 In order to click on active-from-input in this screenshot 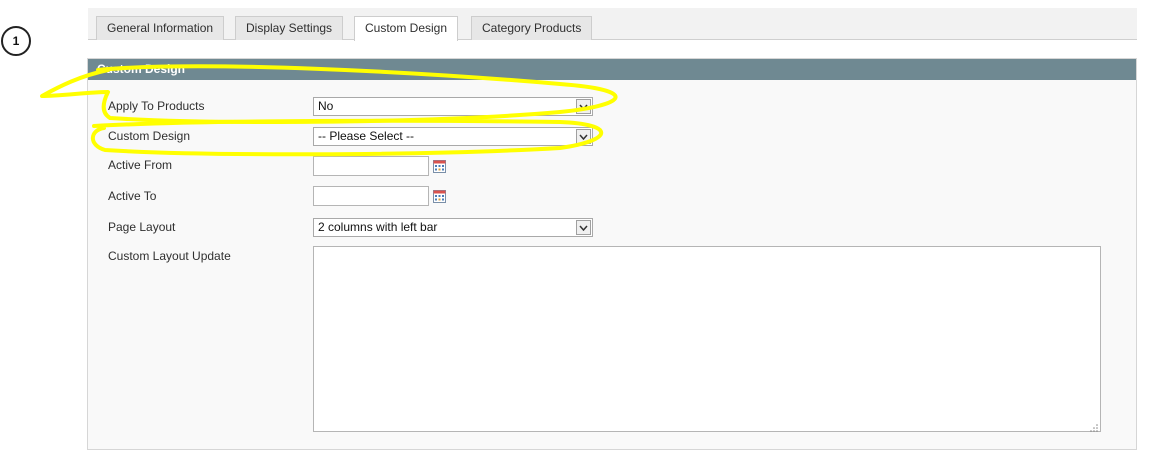, I will do `click(371, 166)`.